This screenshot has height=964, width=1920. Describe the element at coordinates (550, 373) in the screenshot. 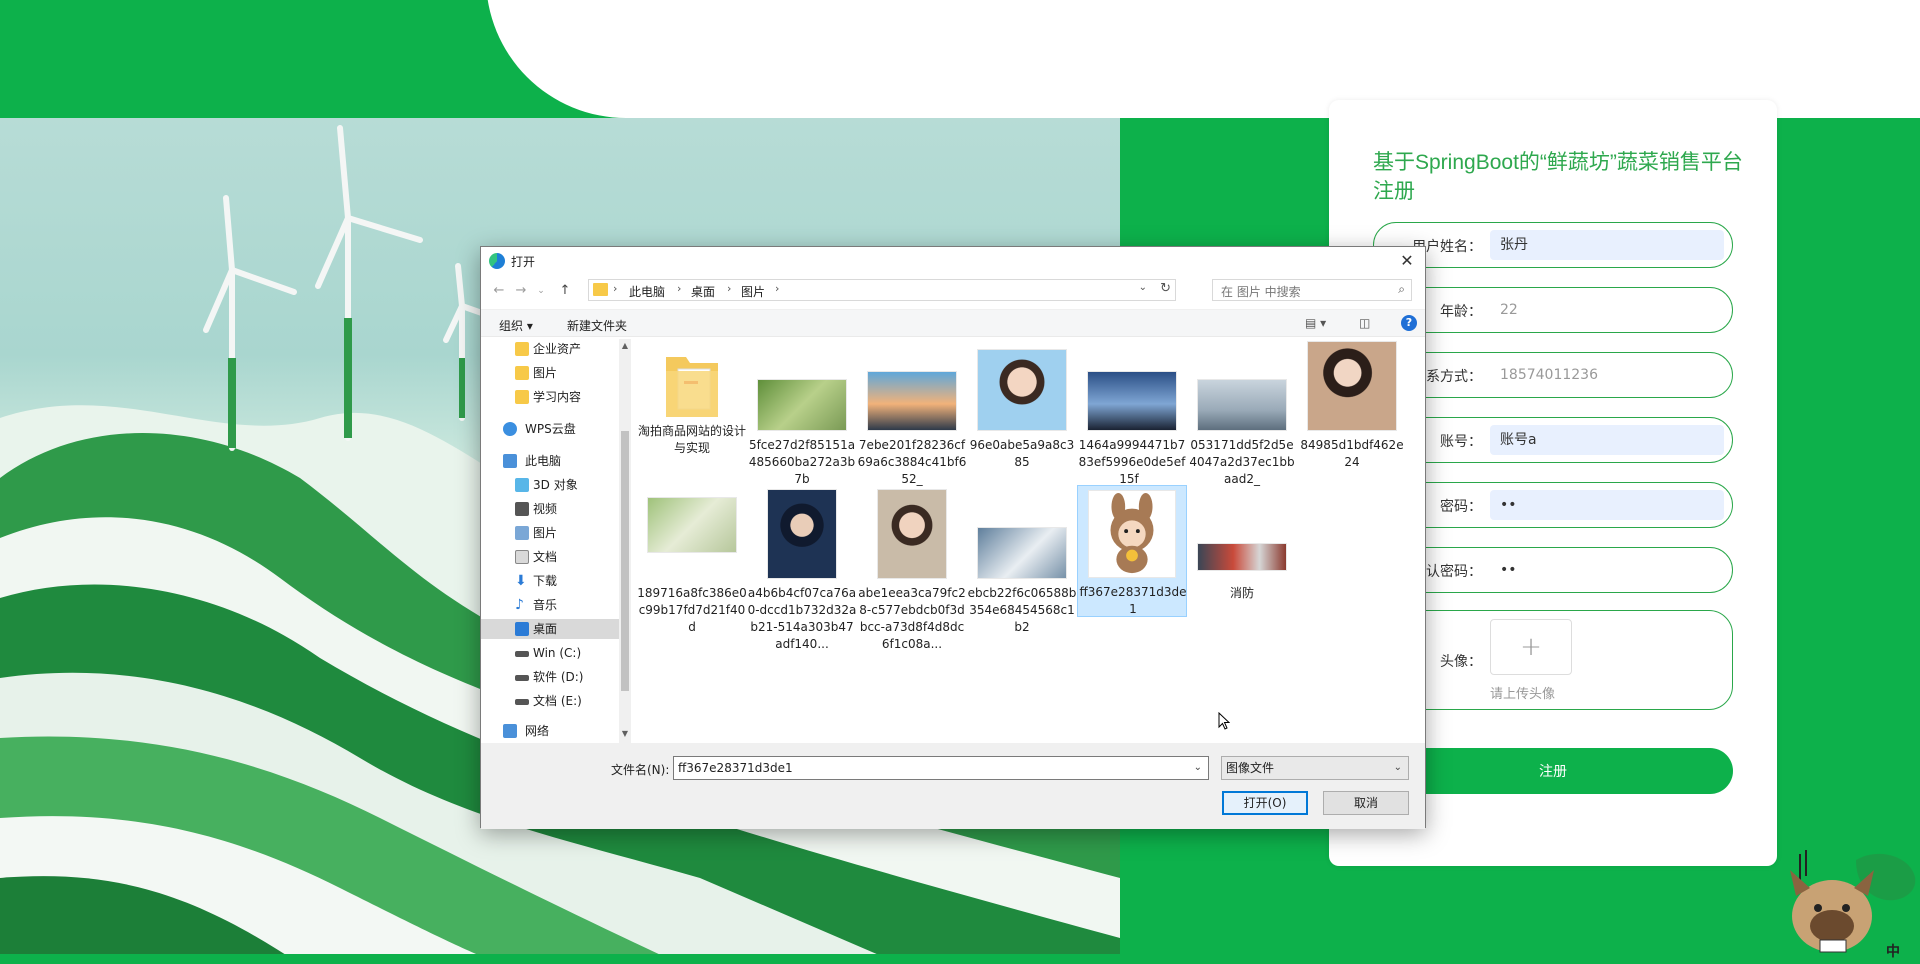

I see `nav-item-pictures-folder: 图片` at that location.